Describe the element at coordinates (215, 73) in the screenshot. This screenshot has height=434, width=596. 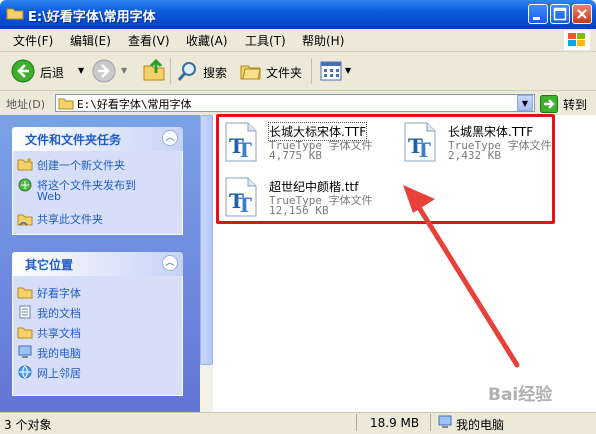
I see `search-label: 搜索` at that location.